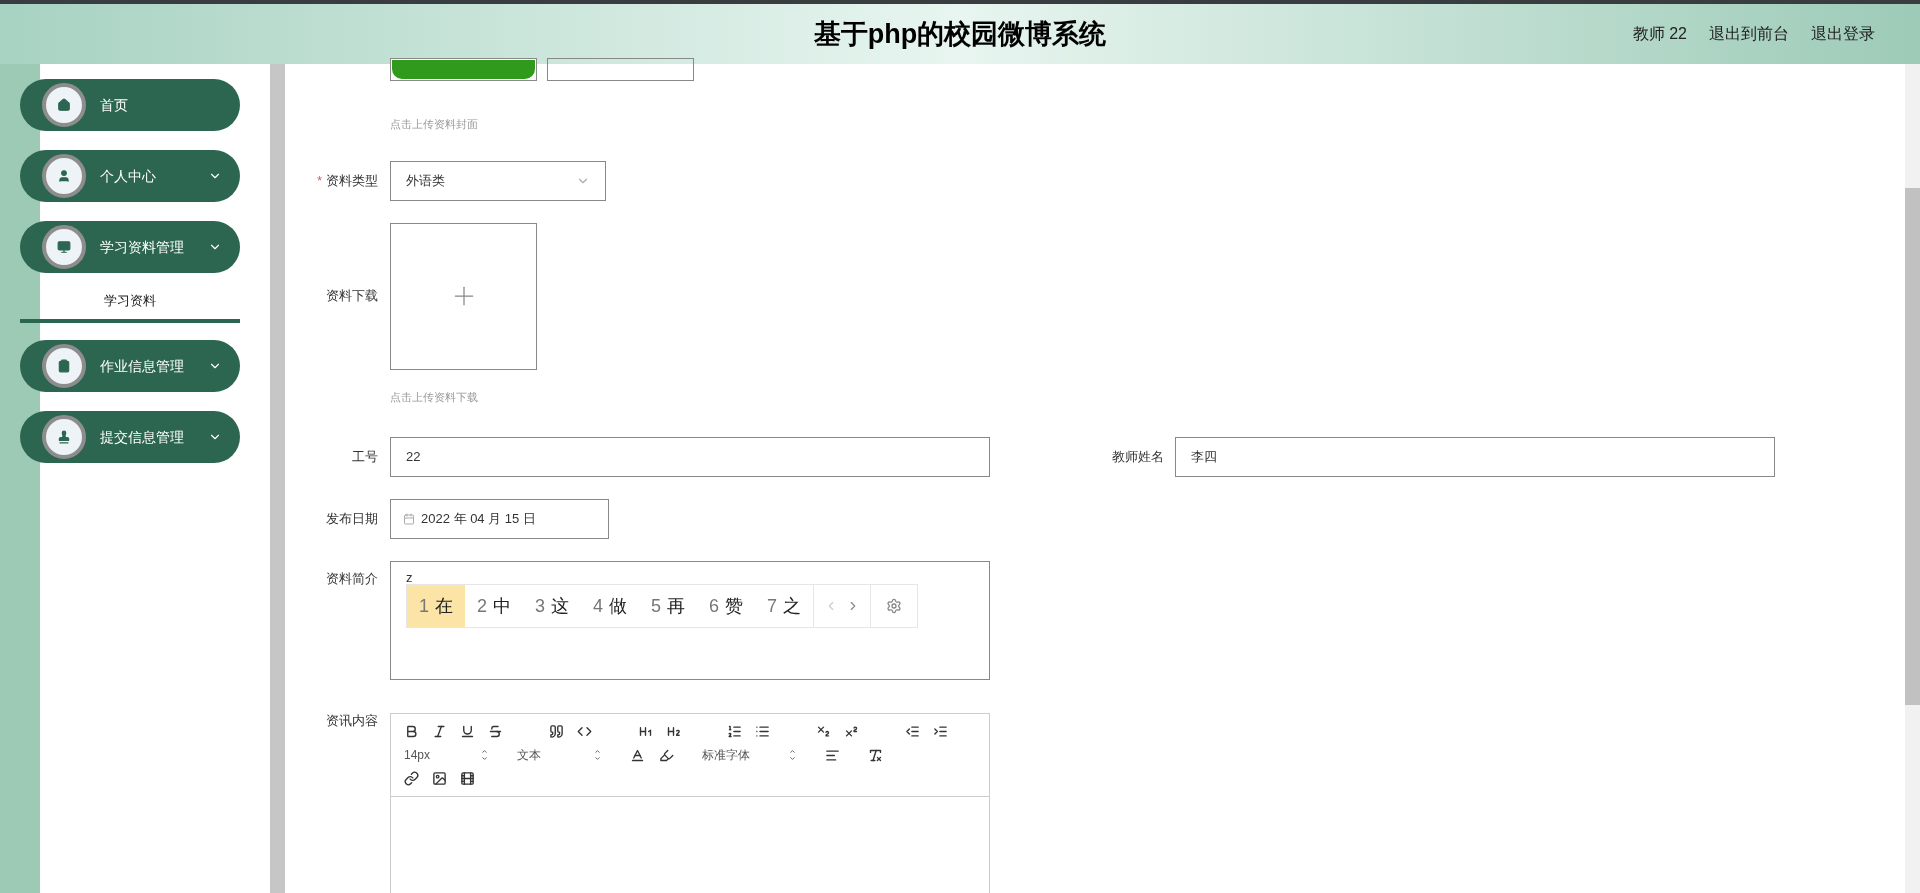 This screenshot has height=893, width=1920. What do you see at coordinates (726, 606) in the screenshot?
I see `ime-candidate: 6 赞` at bounding box center [726, 606].